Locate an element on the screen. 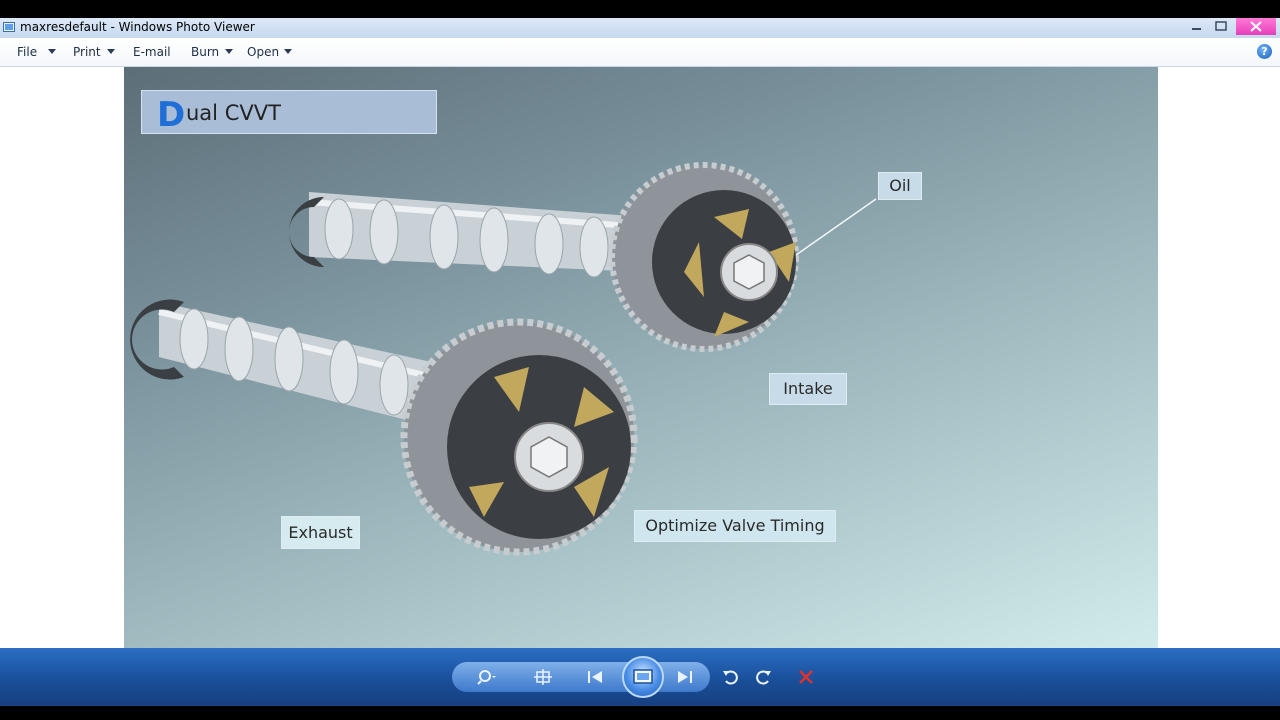  label-optimize-valve-timing: Optimize Valve Timing is located at coordinates (735, 526).